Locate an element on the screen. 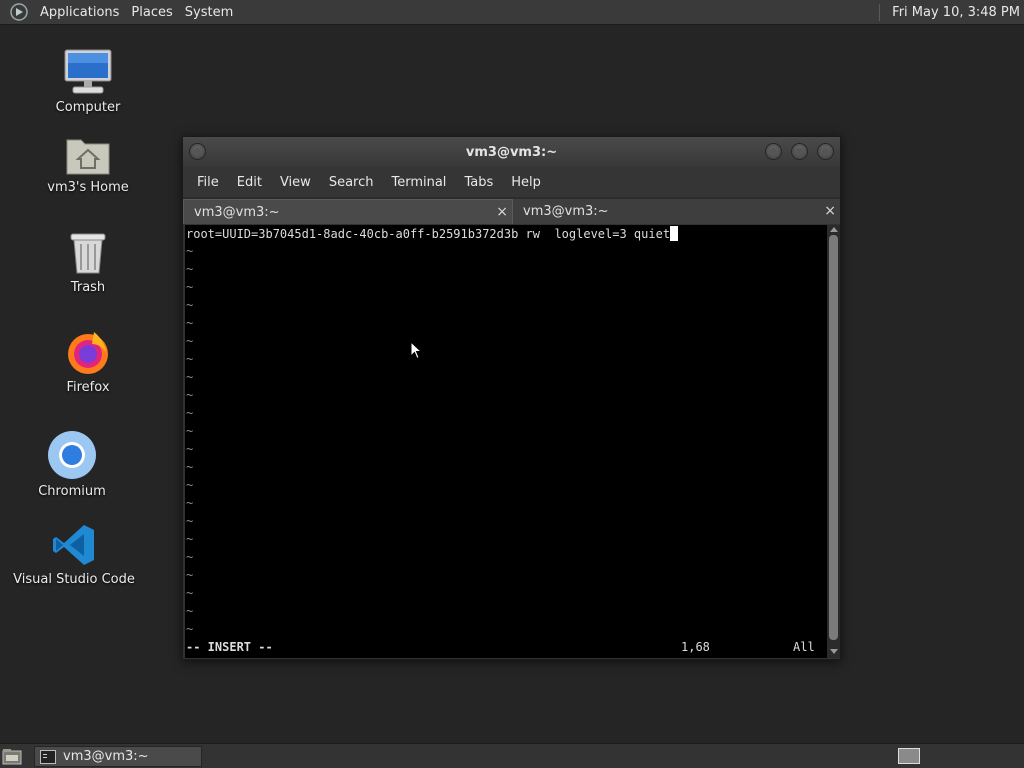  desktop-icon-label: Firefox is located at coordinates (88, 387).